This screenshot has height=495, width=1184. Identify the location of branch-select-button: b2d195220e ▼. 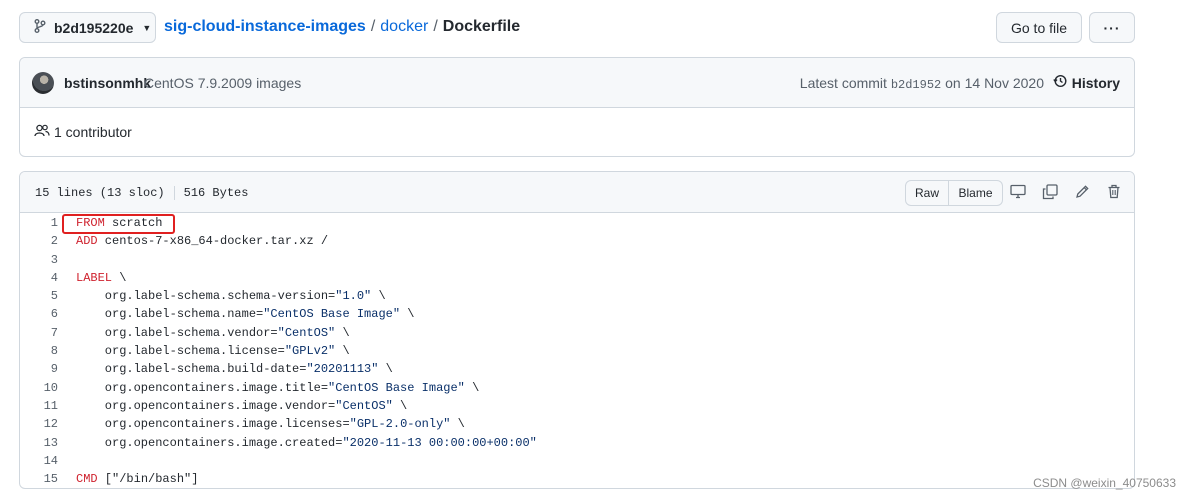
(87, 27).